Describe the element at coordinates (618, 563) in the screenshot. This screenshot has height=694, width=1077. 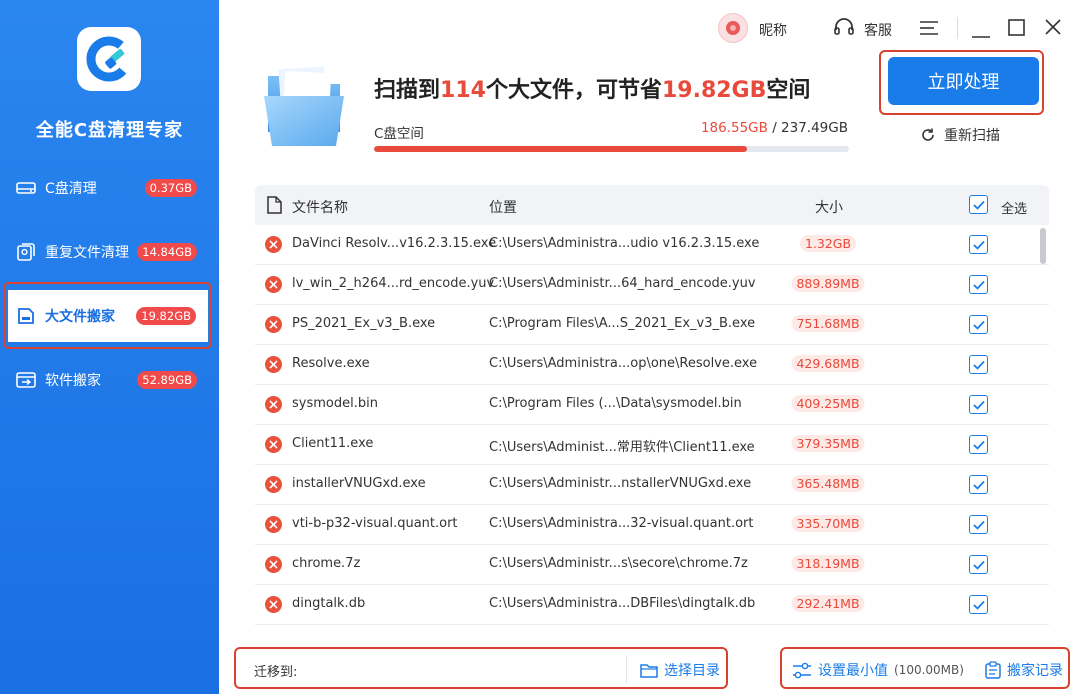
I see `file-location: C:\Users\Administr...s\secore\chrome.7z` at that location.